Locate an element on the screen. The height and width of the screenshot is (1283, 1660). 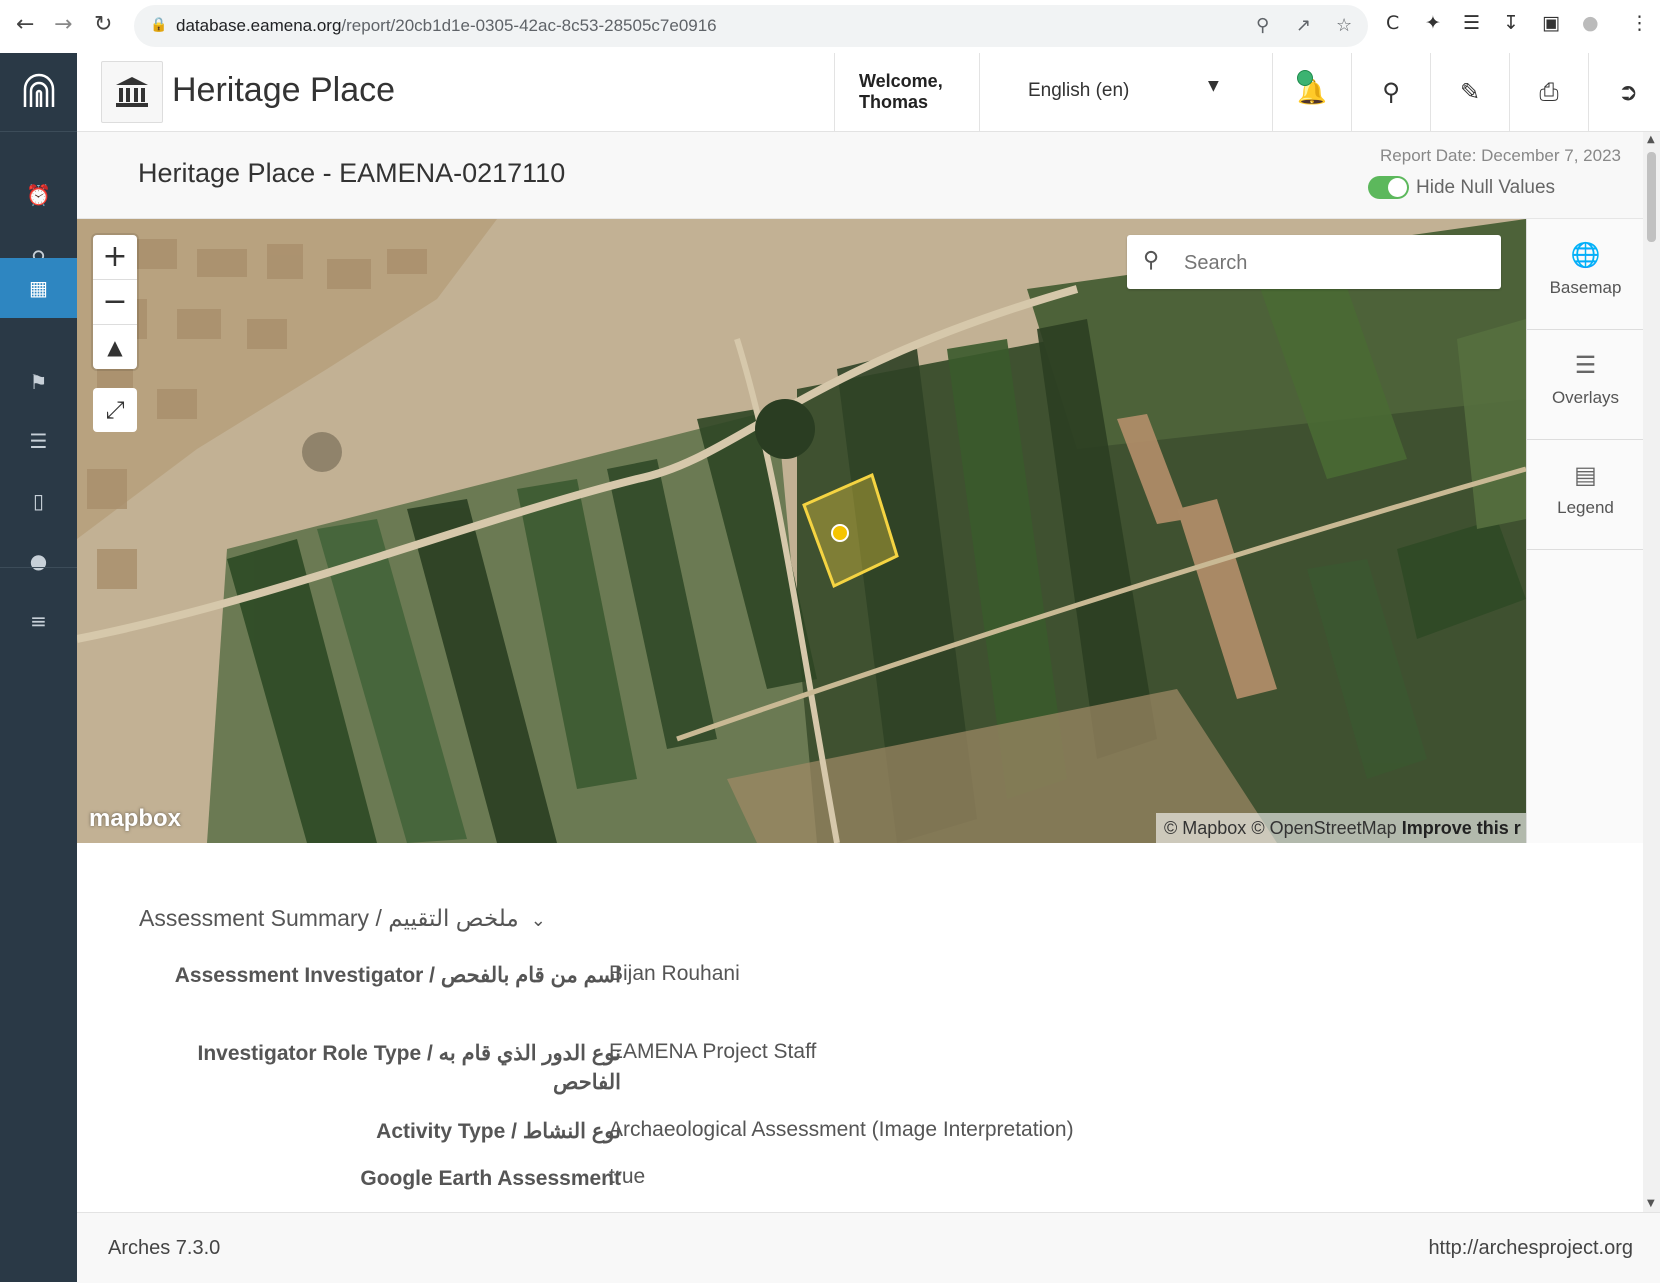
scroll-down-icon: ▼ is located at coordinates (1651, 1203).